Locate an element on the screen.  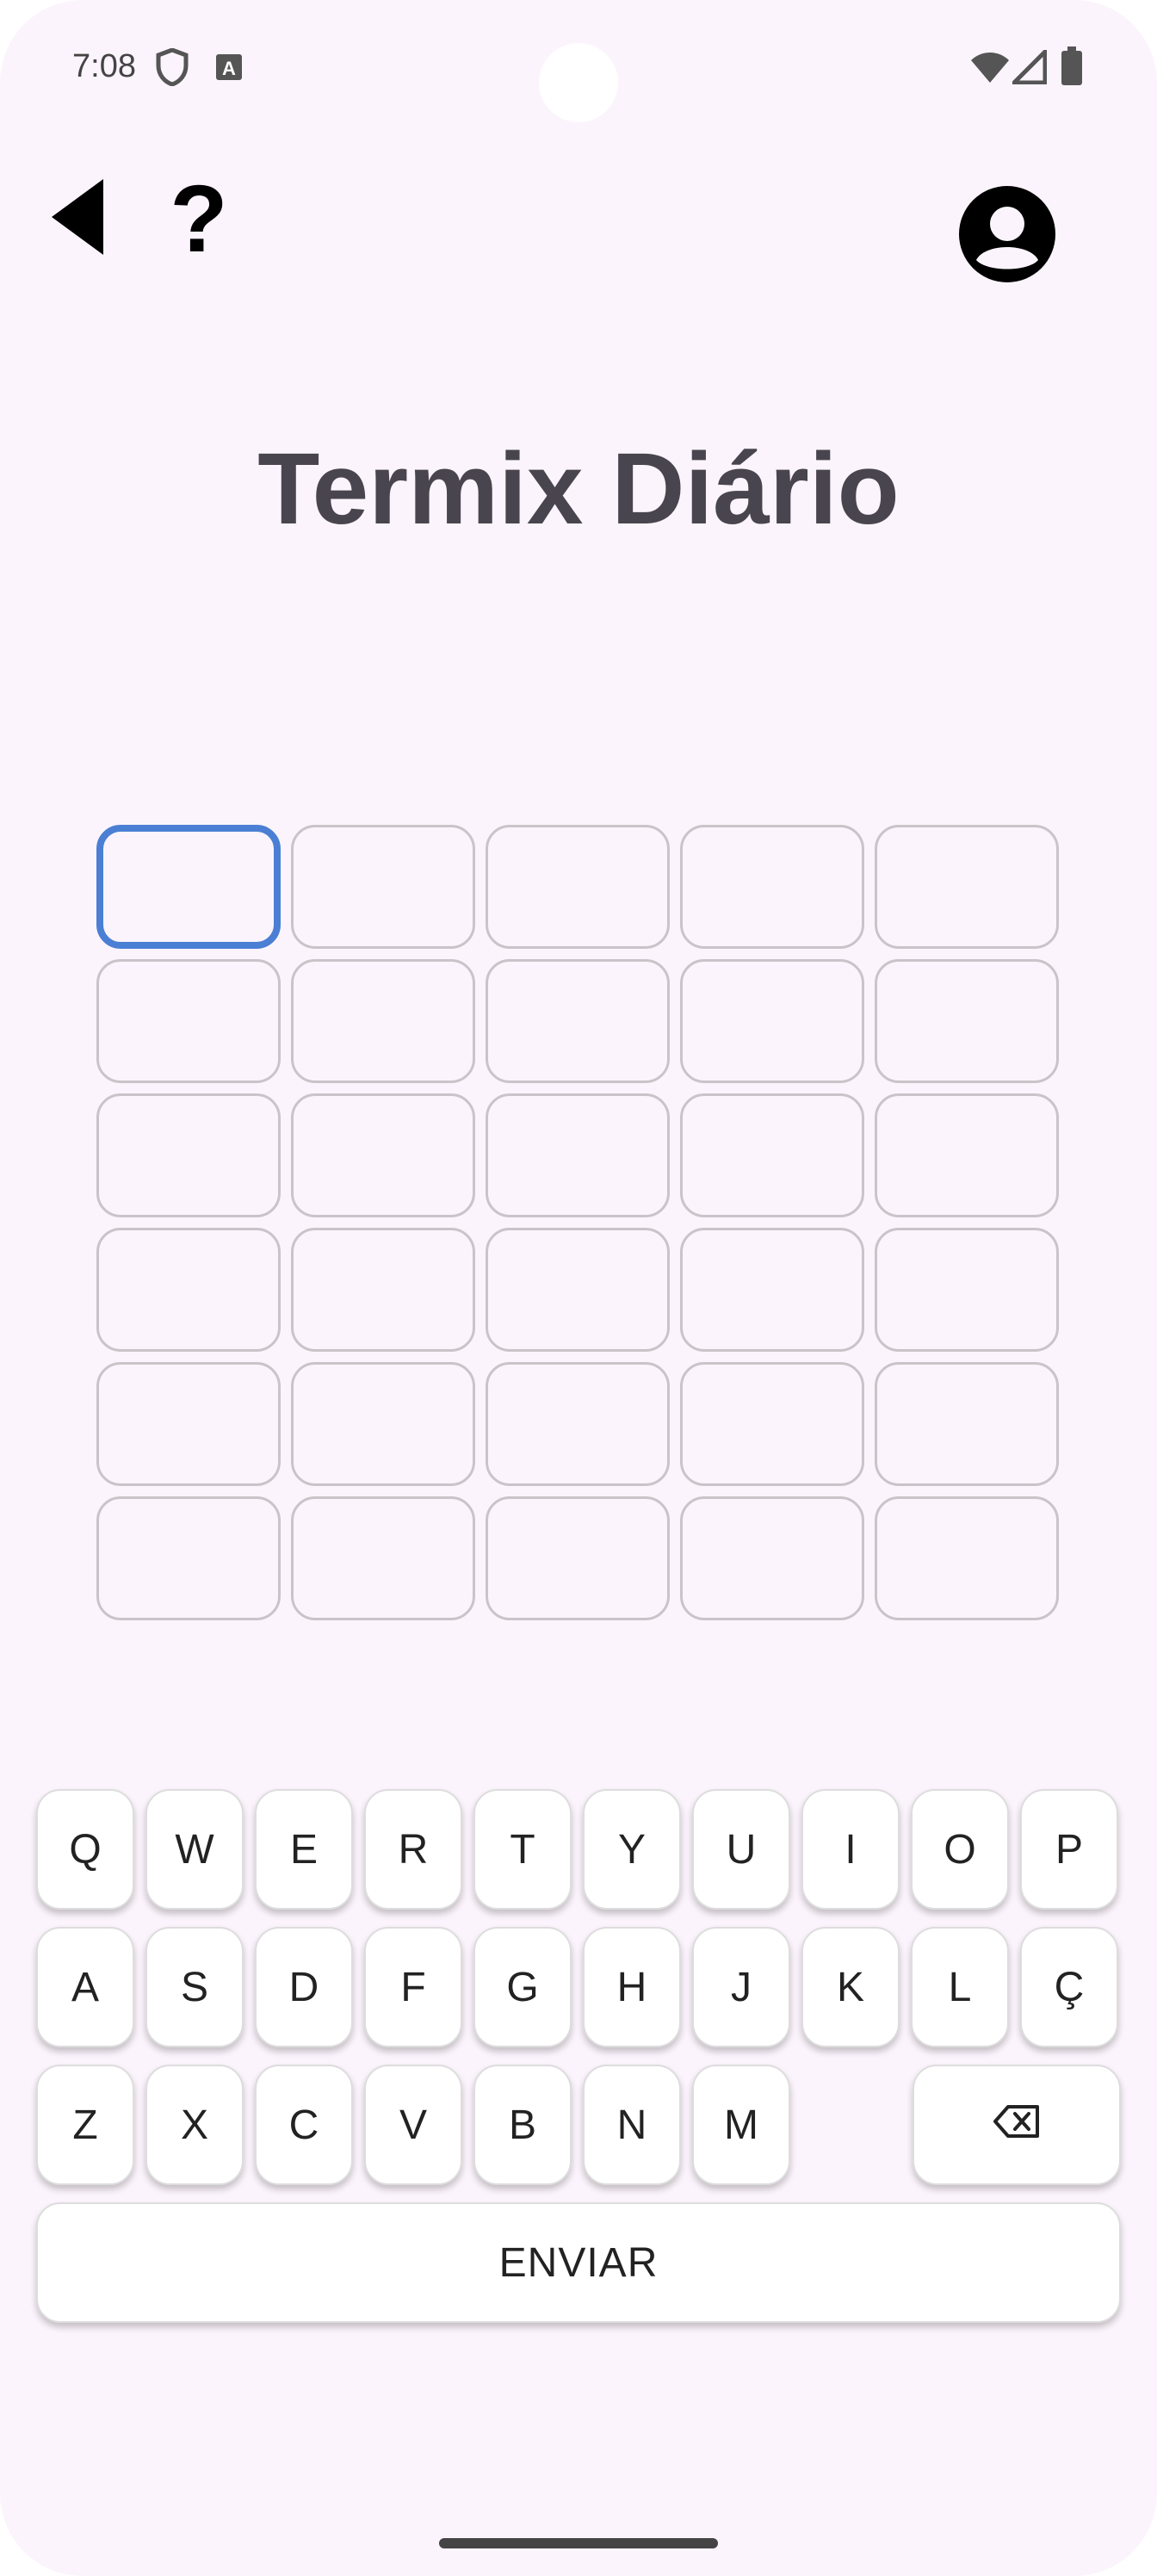
grid-cell-r6-c4 is located at coordinates (772, 1558).